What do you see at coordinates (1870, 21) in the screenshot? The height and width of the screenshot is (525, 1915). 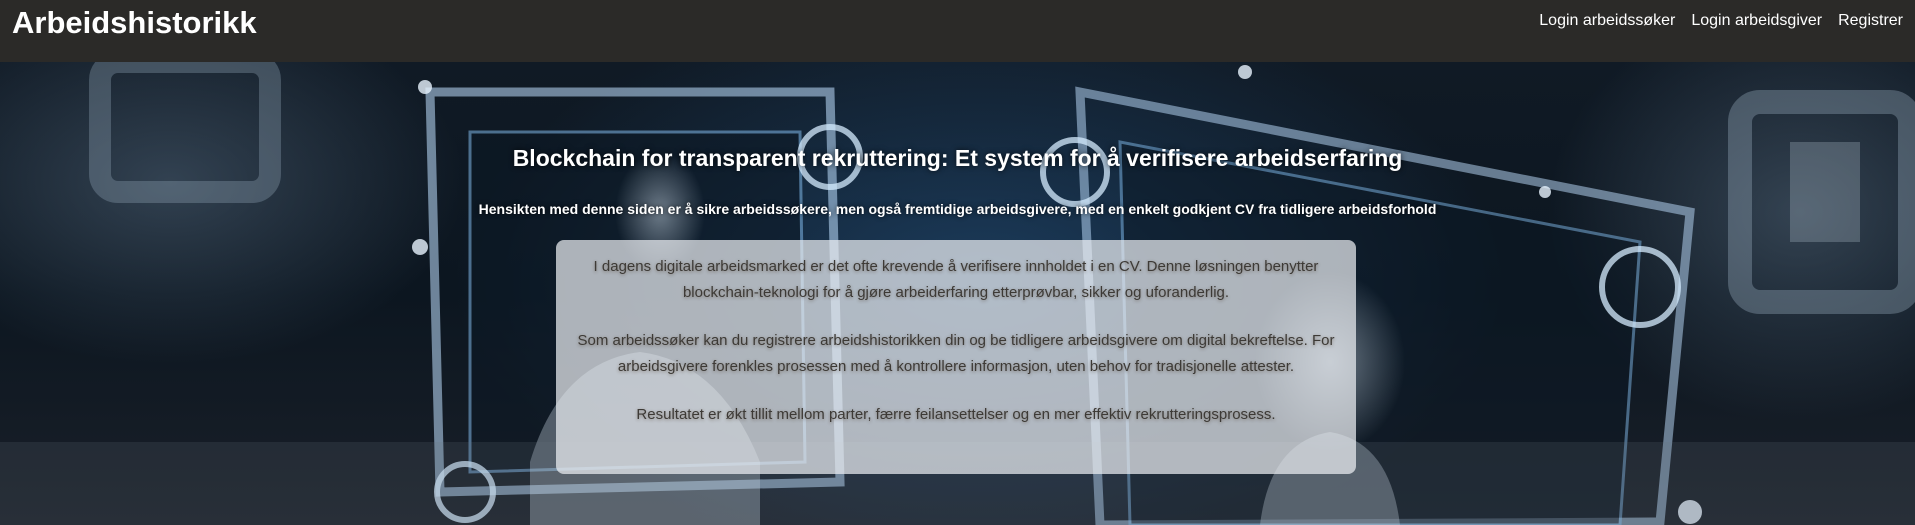 I see `register-link: Registrer` at bounding box center [1870, 21].